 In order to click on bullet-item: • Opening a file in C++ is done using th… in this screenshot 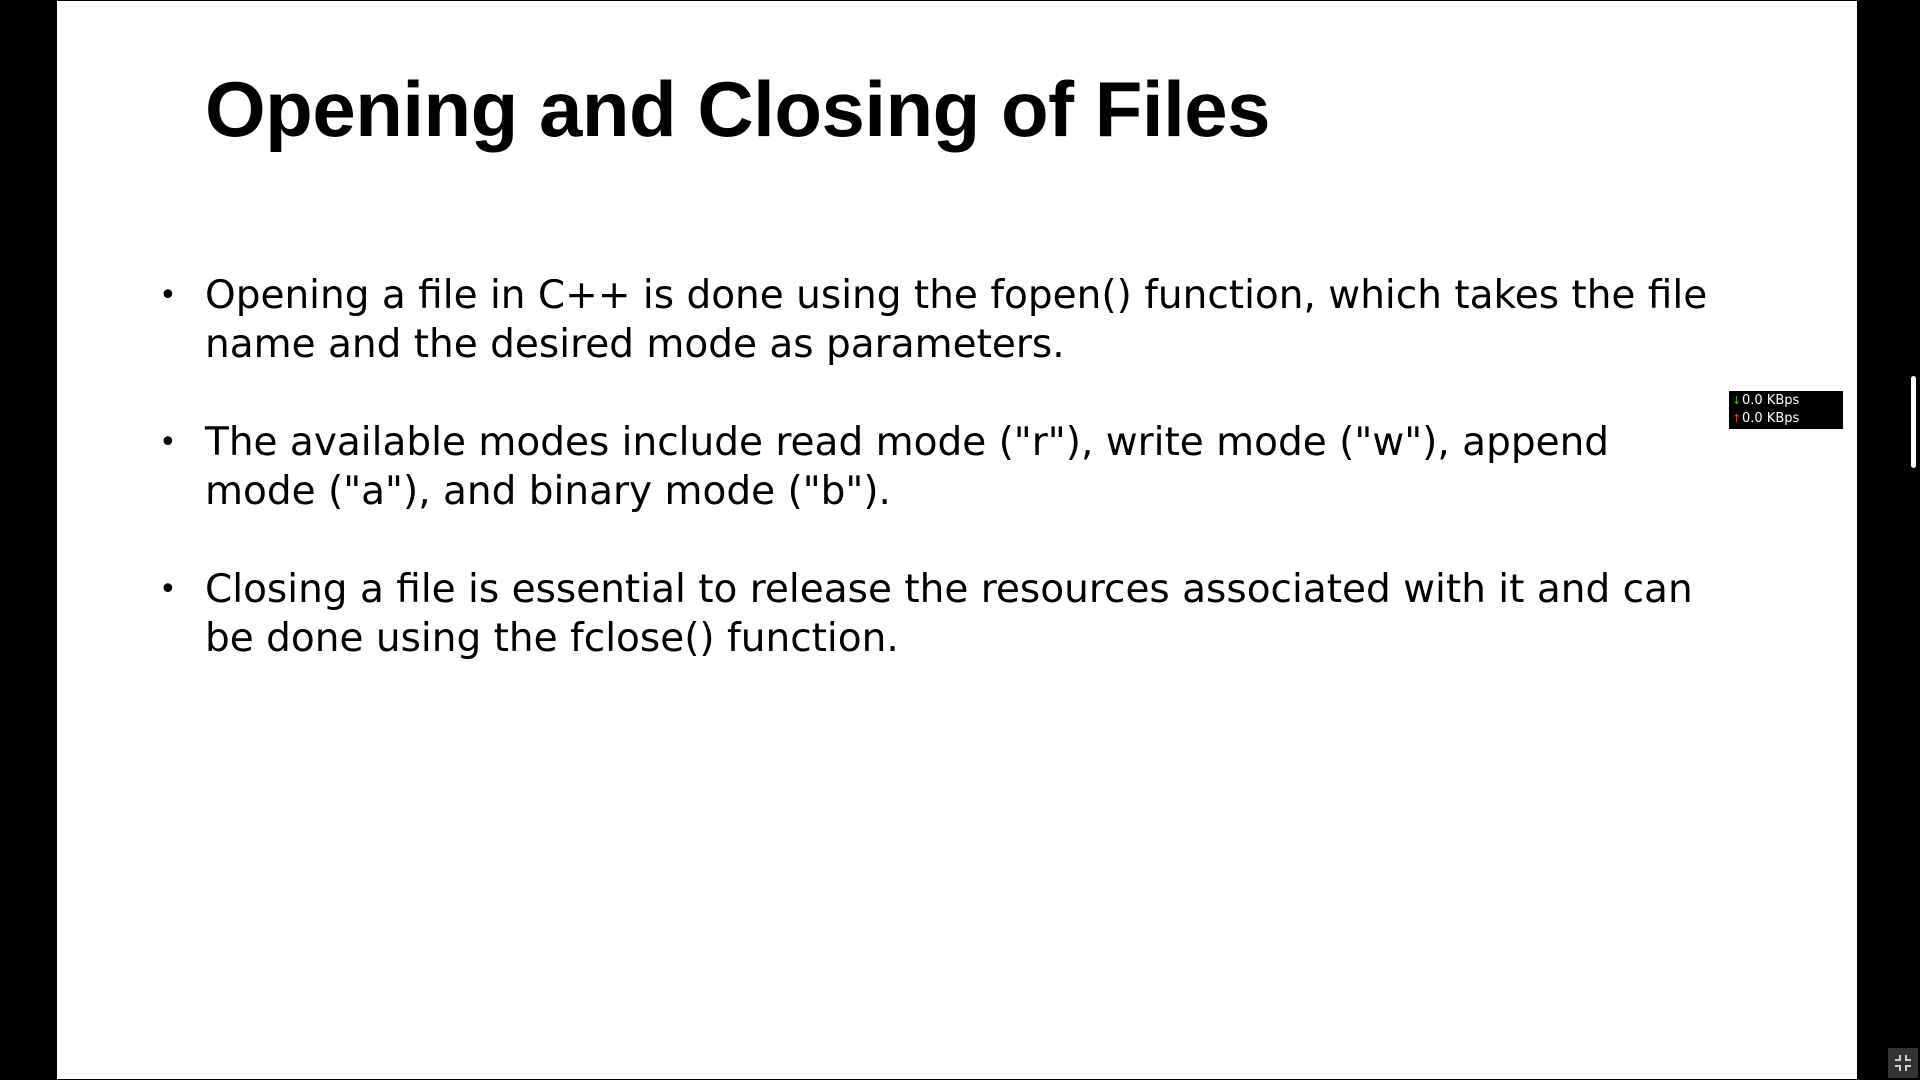, I will do `click(942, 320)`.